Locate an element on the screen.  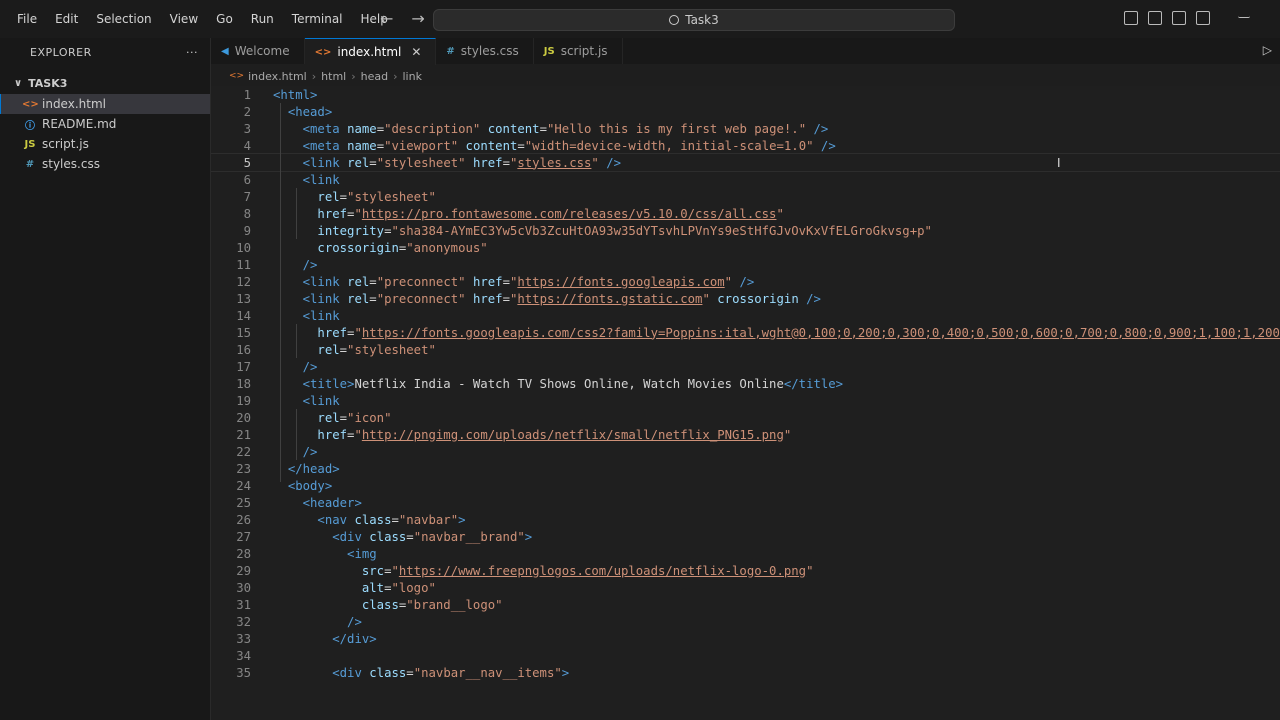
tab-script-js: JS script.js is located at coordinates (578, 51).